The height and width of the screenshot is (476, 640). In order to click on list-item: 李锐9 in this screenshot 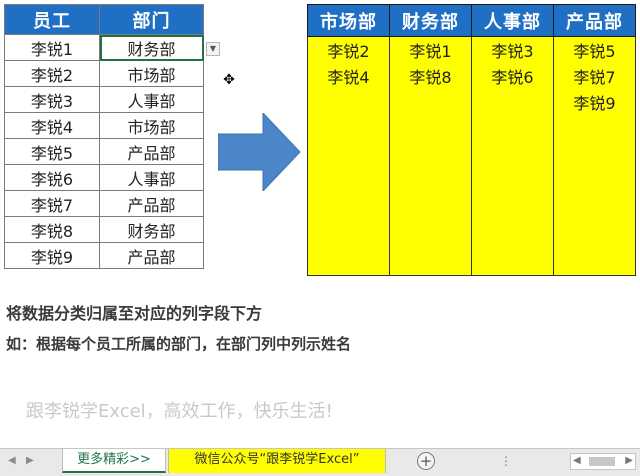, I will do `click(594, 103)`.